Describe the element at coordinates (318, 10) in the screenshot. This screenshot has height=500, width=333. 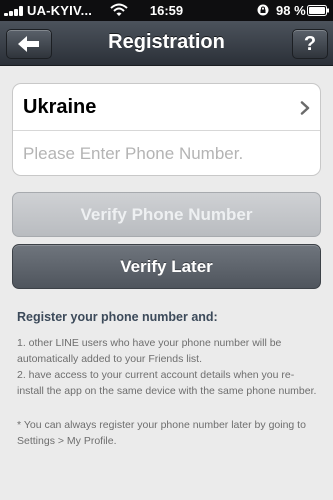
I see `battery-icon` at that location.